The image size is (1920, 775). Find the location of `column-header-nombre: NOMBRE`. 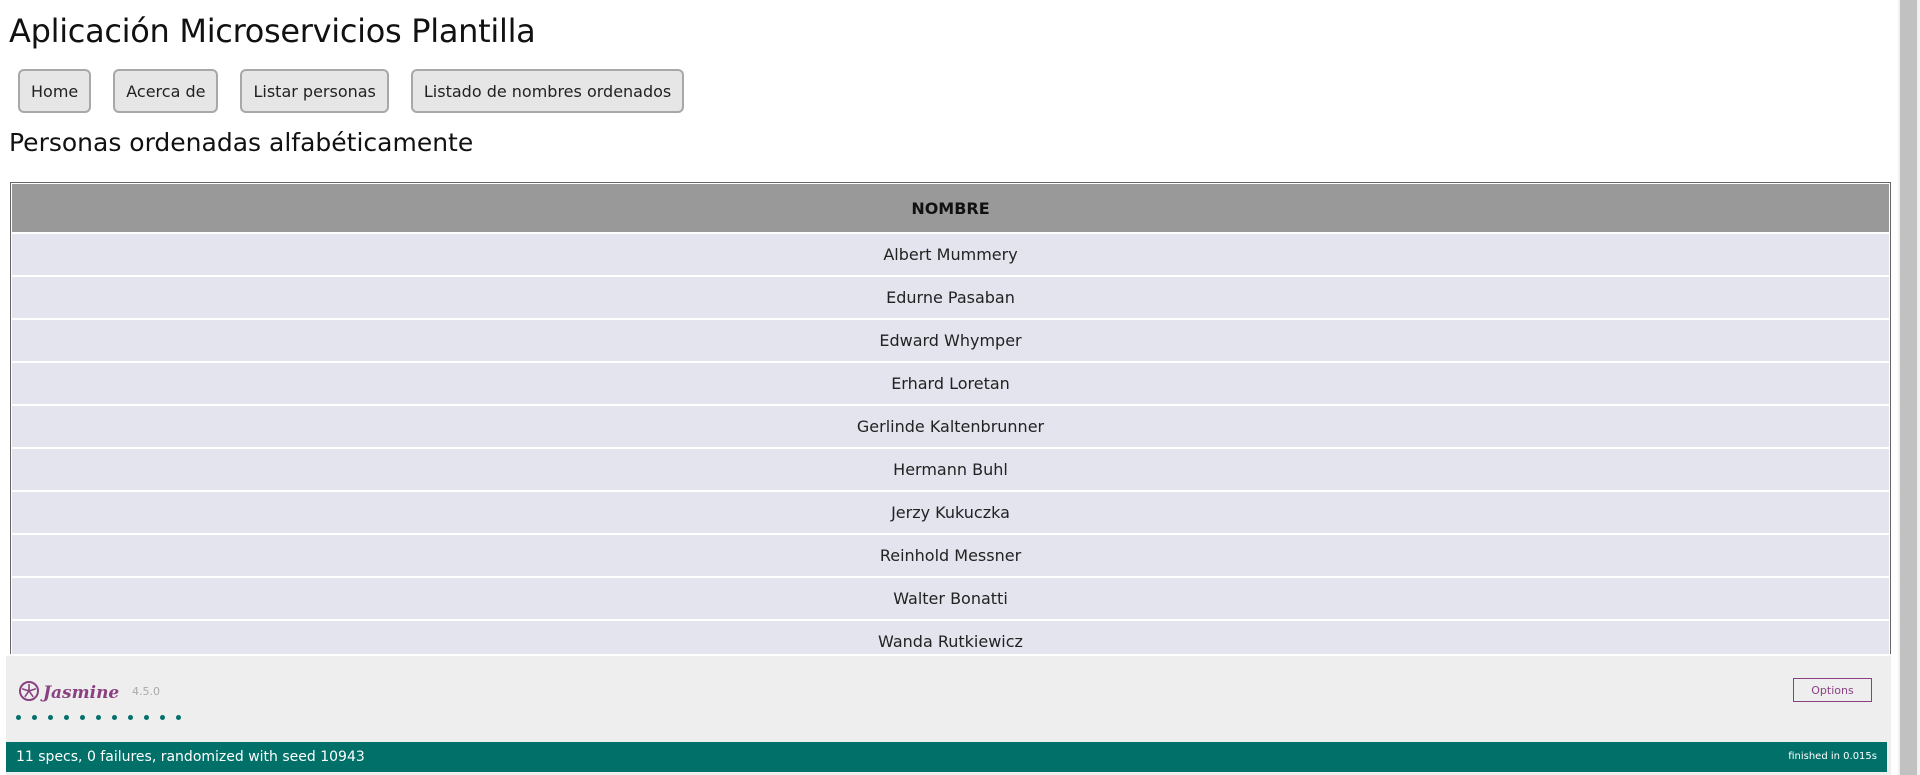

column-header-nombre: NOMBRE is located at coordinates (950, 209).